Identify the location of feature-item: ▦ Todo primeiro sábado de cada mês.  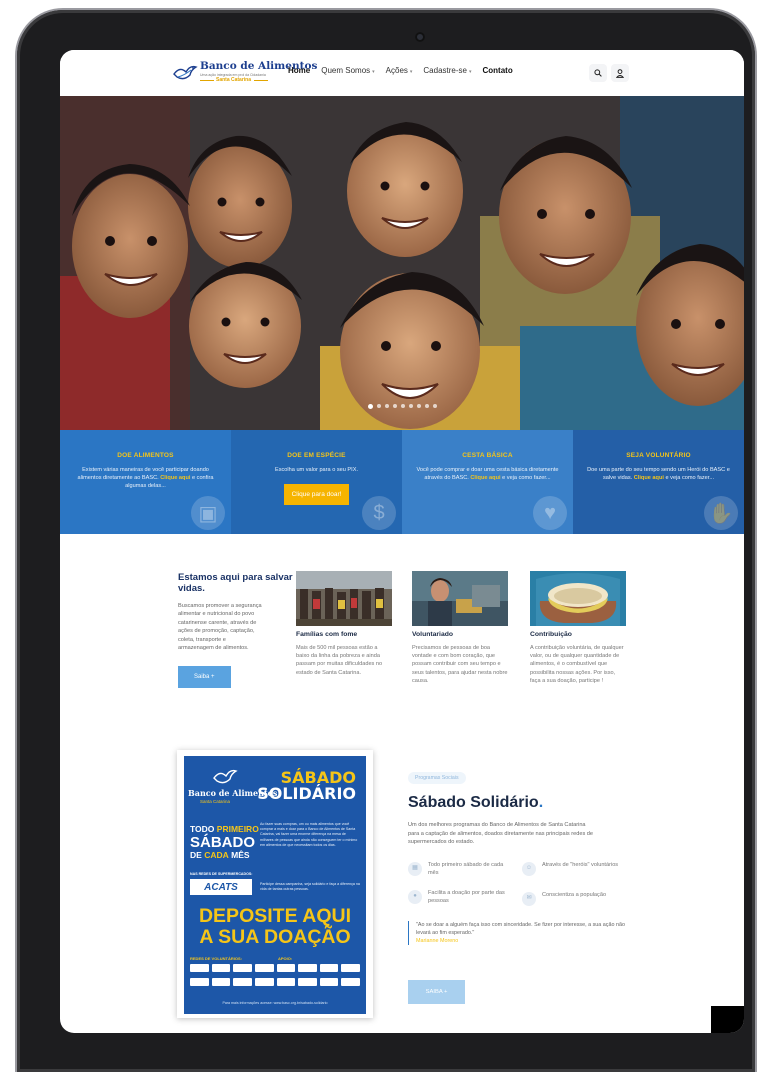
(461, 869).